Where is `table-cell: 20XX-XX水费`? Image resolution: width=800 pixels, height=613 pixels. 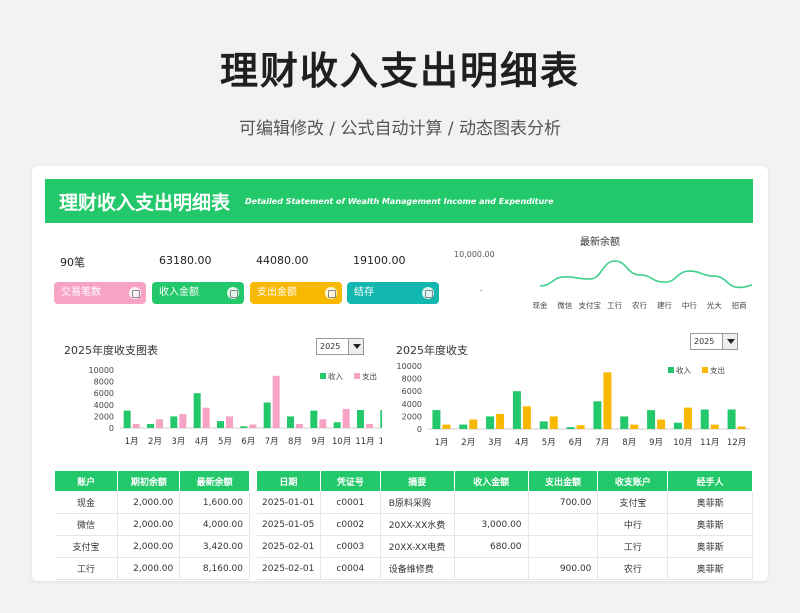 table-cell: 20XX-XX水费 is located at coordinates (417, 524).